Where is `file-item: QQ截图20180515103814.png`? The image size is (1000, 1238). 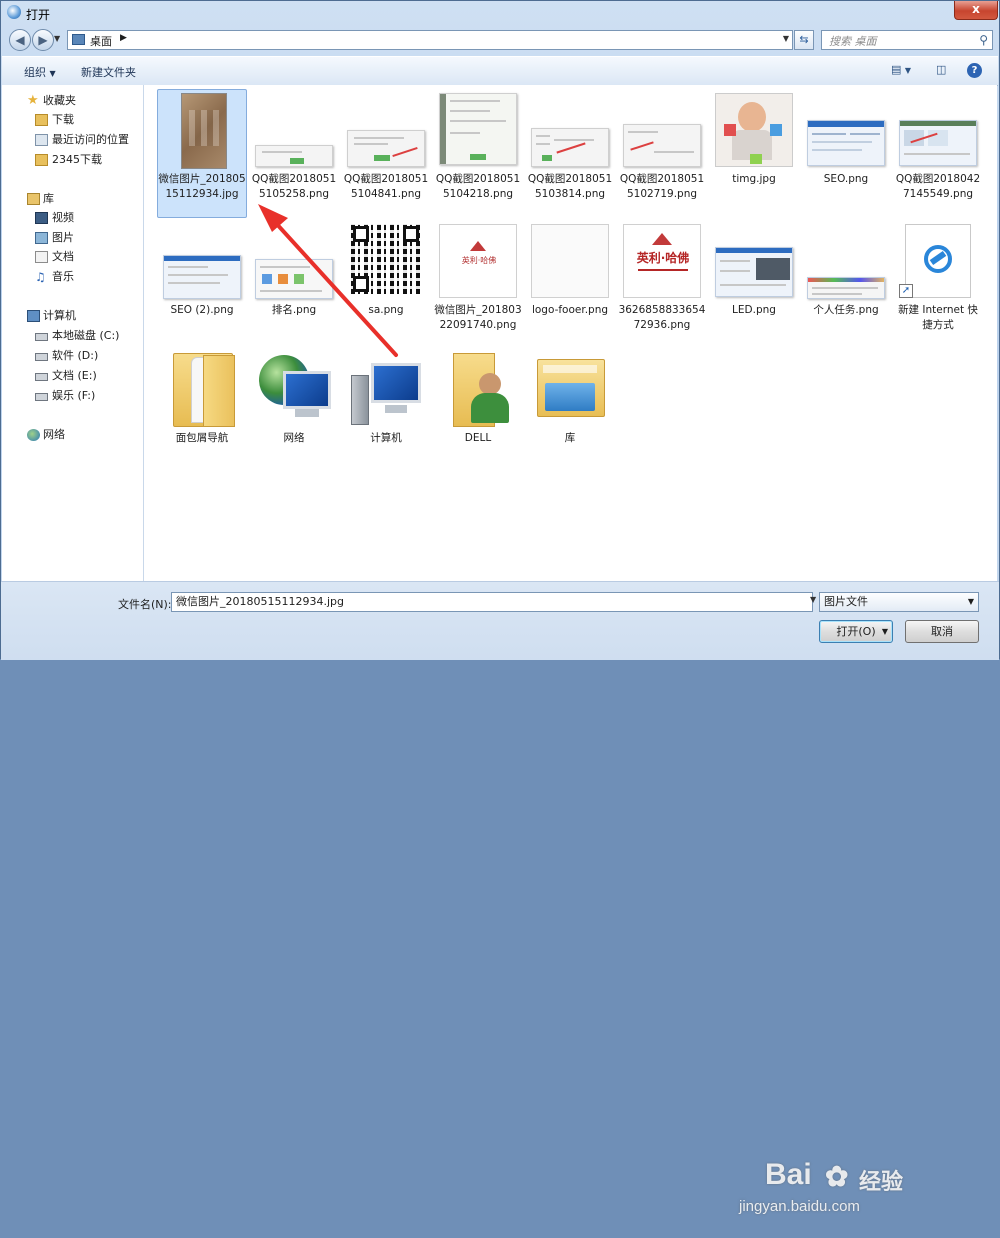
file-item: QQ截图20180515103814.png is located at coordinates (570, 146).